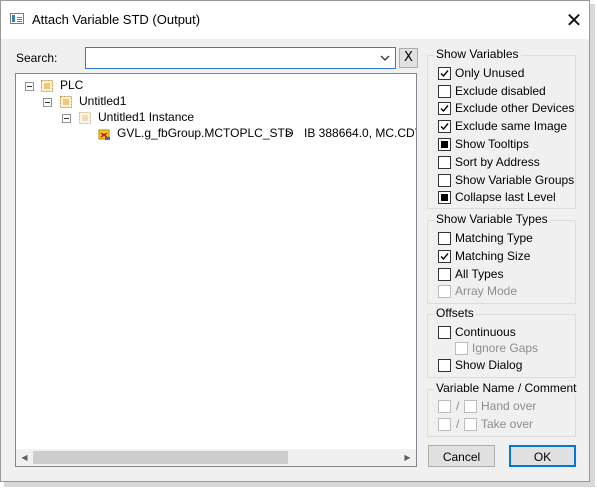 This screenshot has height=489, width=597. I want to click on search-combobox, so click(240, 58).